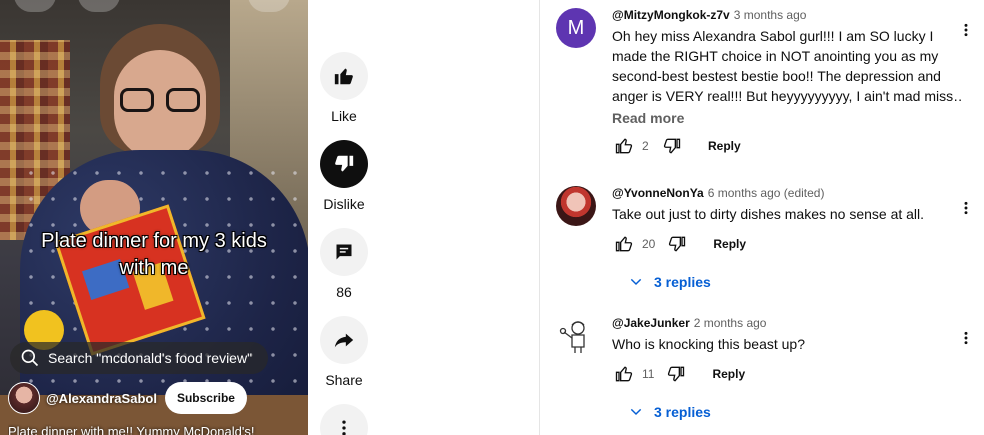 This screenshot has height=435, width=984. What do you see at coordinates (671, 15) in the screenshot?
I see `comment-author: @MitzyMongkok-z7v` at bounding box center [671, 15].